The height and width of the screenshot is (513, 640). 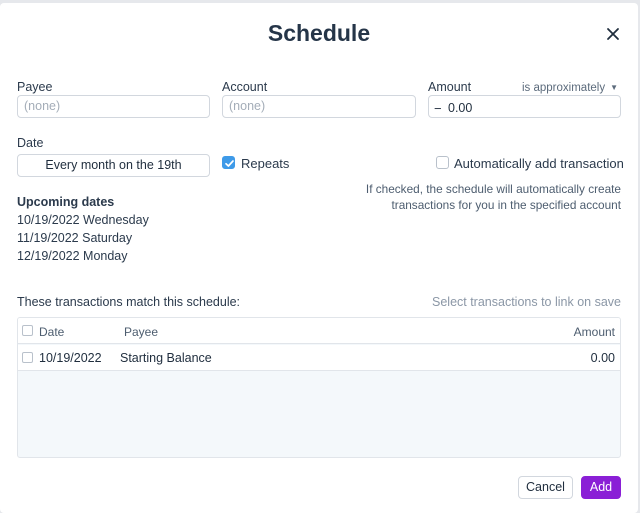 What do you see at coordinates (319, 33) in the screenshot?
I see `modal-title: Schedule` at bounding box center [319, 33].